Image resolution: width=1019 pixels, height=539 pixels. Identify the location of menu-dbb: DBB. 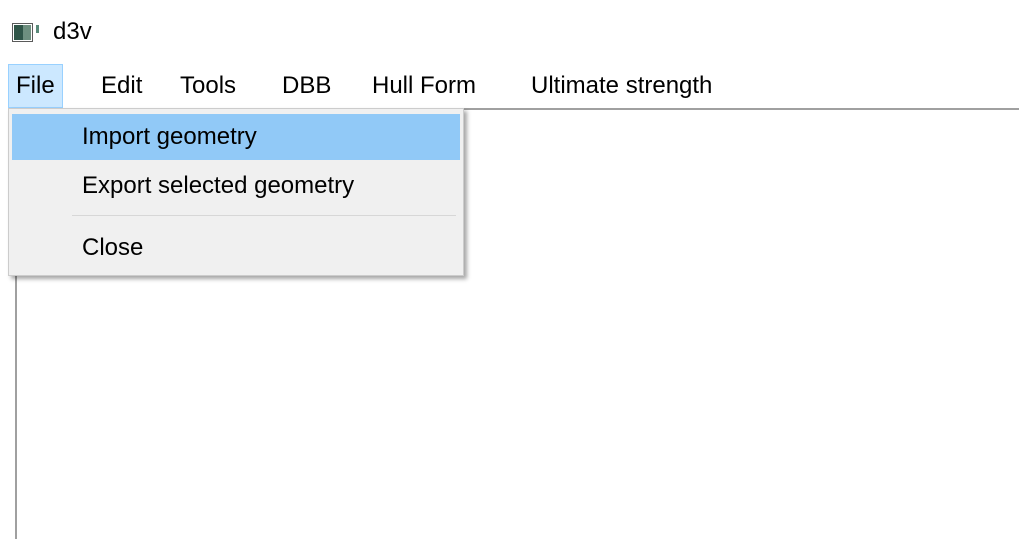
(306, 86).